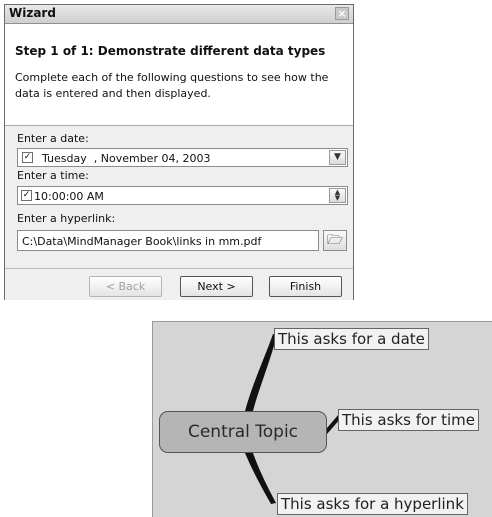  What do you see at coordinates (179, 284) in the screenshot?
I see `wizard-footer: < Back Next > Finish` at bounding box center [179, 284].